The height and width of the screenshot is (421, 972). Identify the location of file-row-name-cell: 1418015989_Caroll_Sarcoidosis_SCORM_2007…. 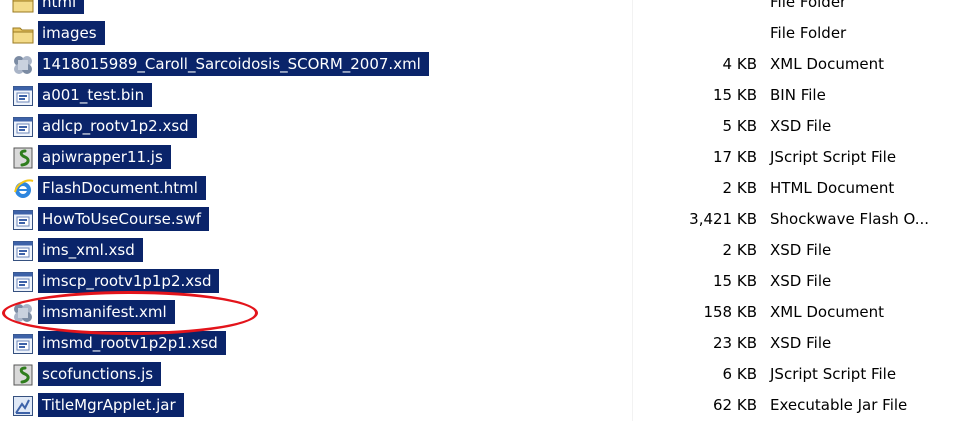
(316, 63).